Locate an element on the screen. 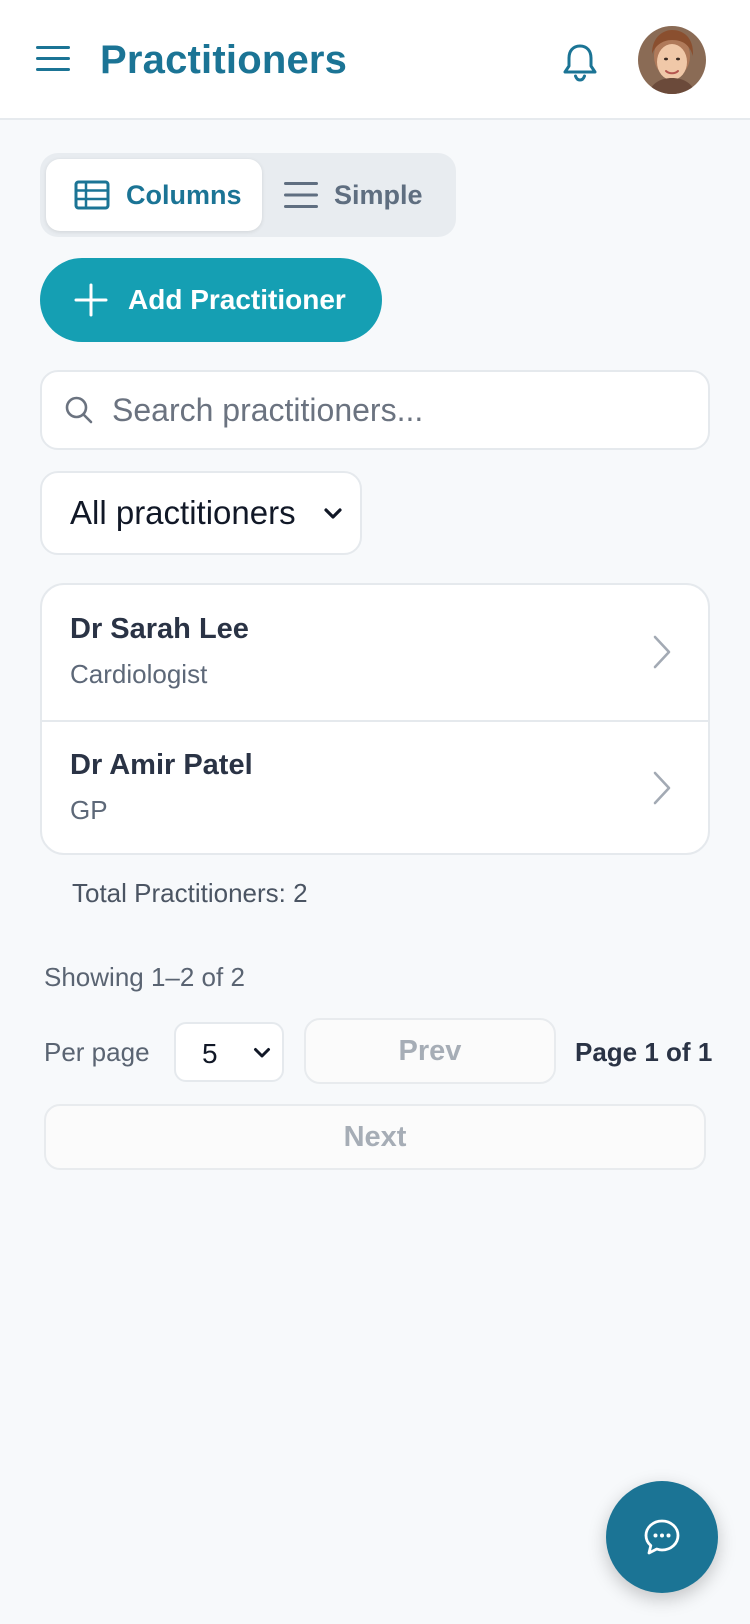 The image size is (750, 1624). prev-page-button: Prev is located at coordinates (430, 1051).